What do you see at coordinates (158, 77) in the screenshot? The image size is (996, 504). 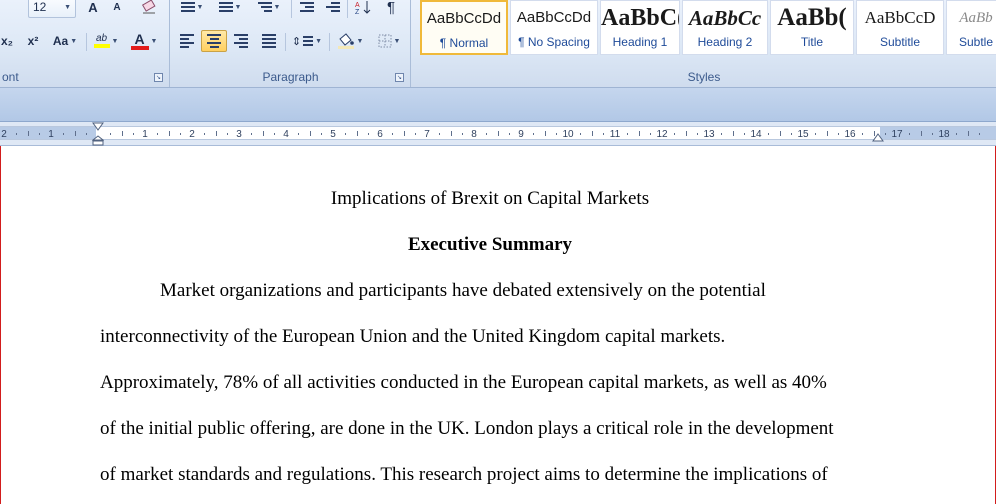 I see `font-dialog-launcher-icon: ↘` at bounding box center [158, 77].